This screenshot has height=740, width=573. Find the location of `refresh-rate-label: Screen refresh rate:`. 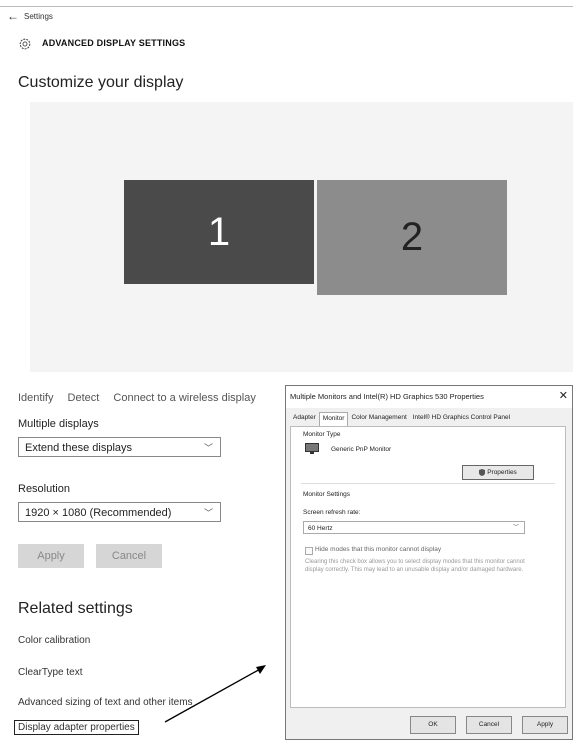

refresh-rate-label: Screen refresh rate: is located at coordinates (332, 512).